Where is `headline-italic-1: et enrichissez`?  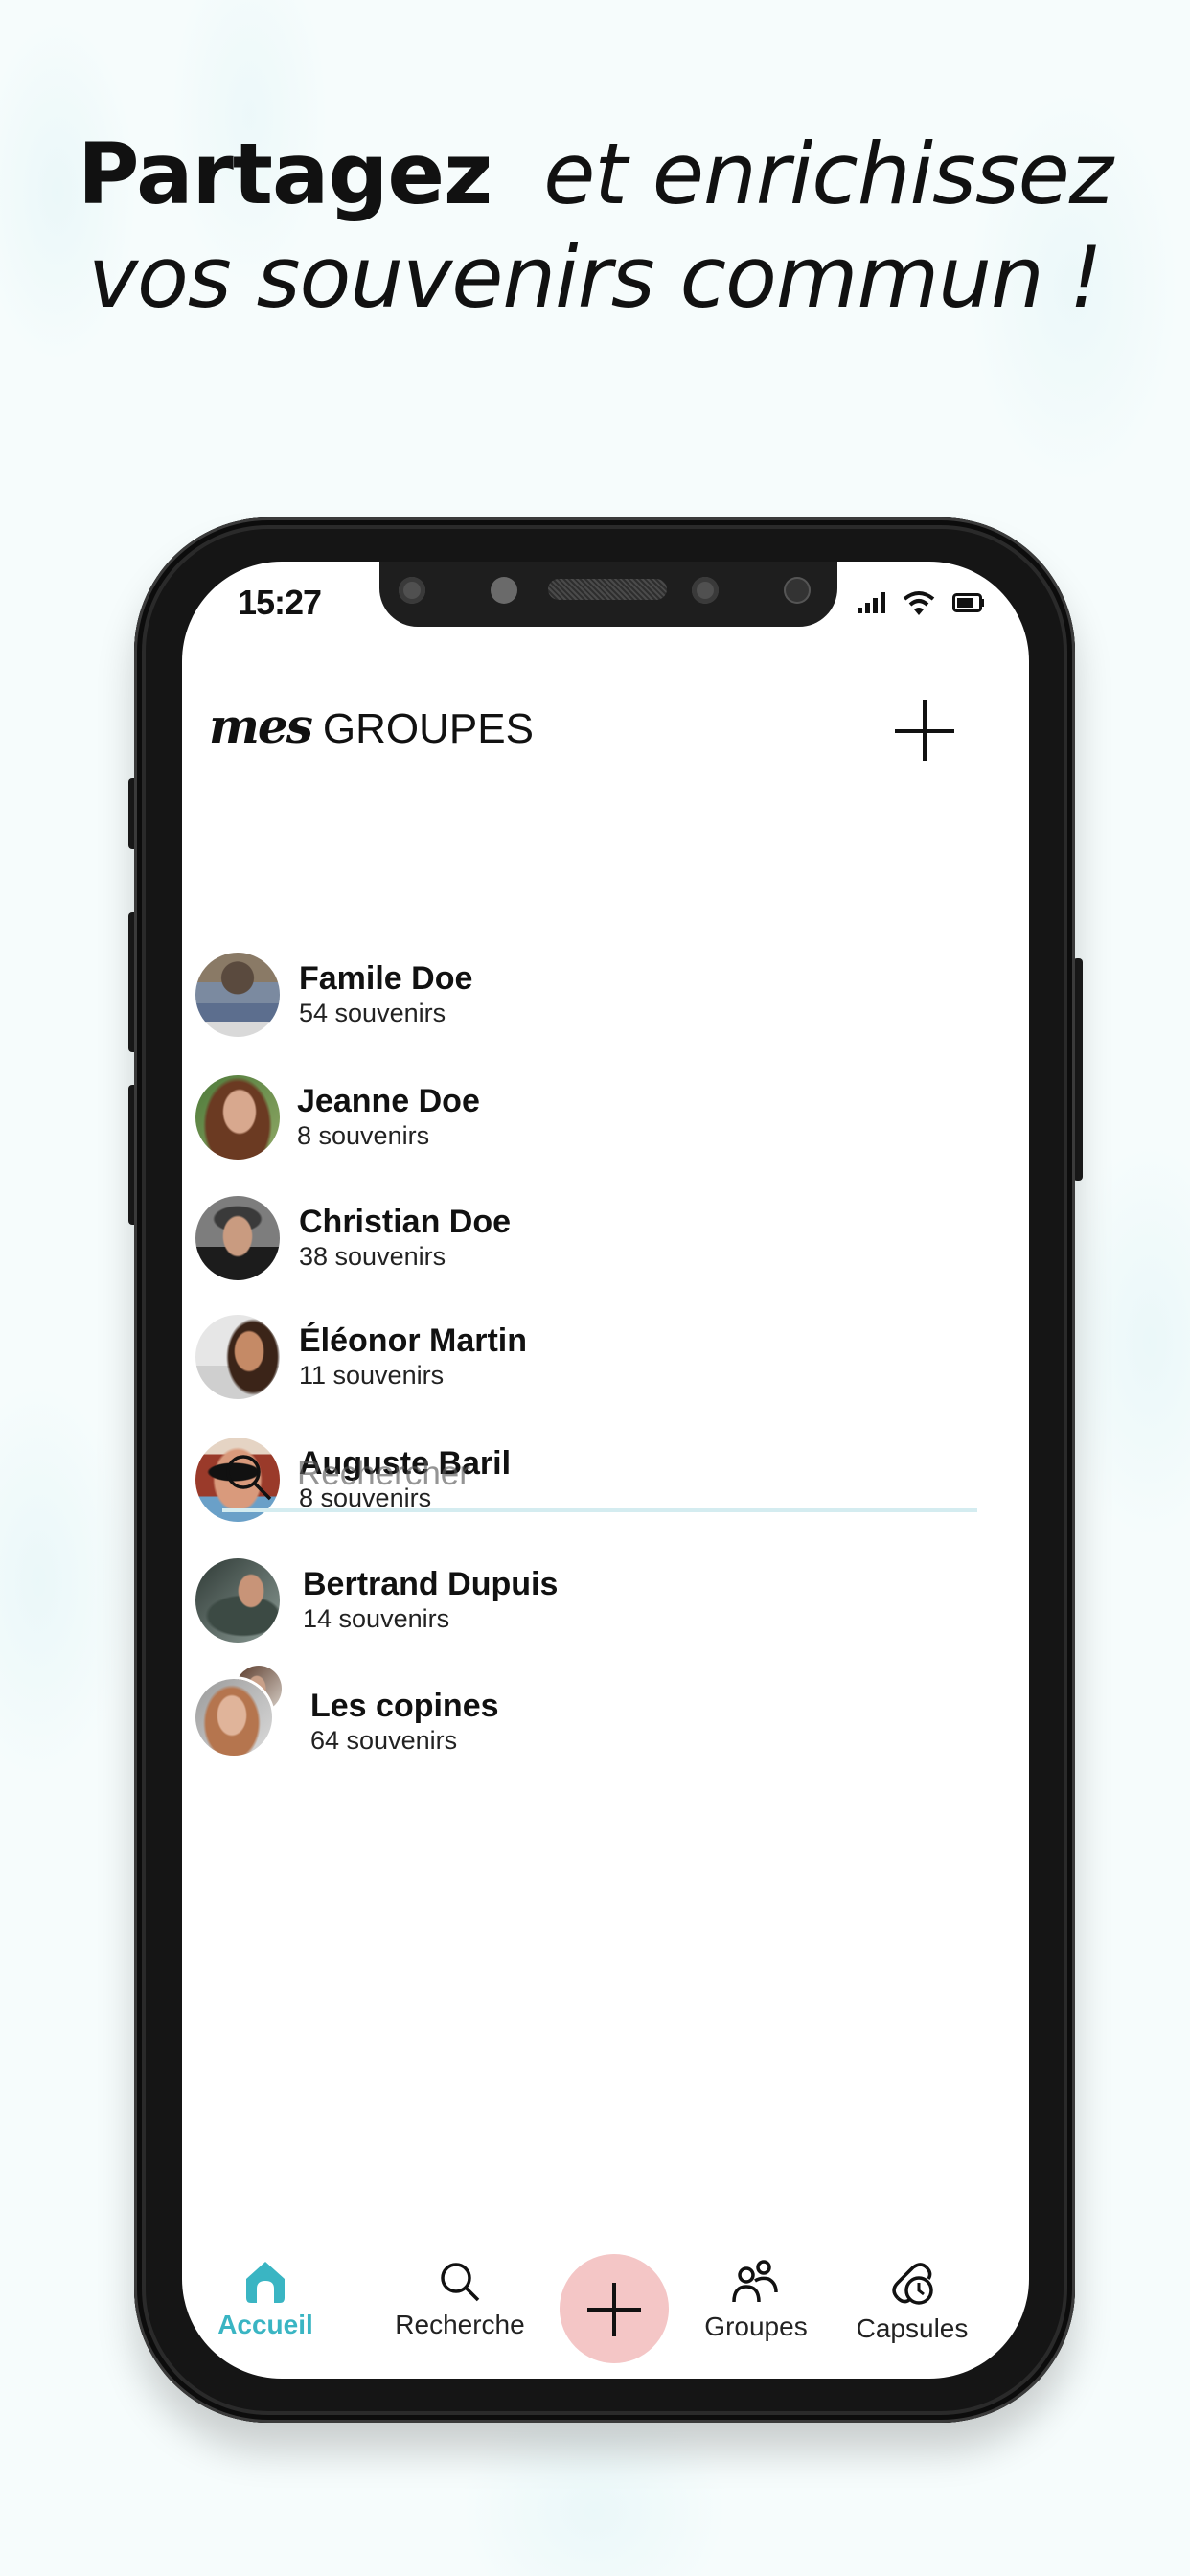 headline-italic-1: et enrichissez is located at coordinates (828, 174).